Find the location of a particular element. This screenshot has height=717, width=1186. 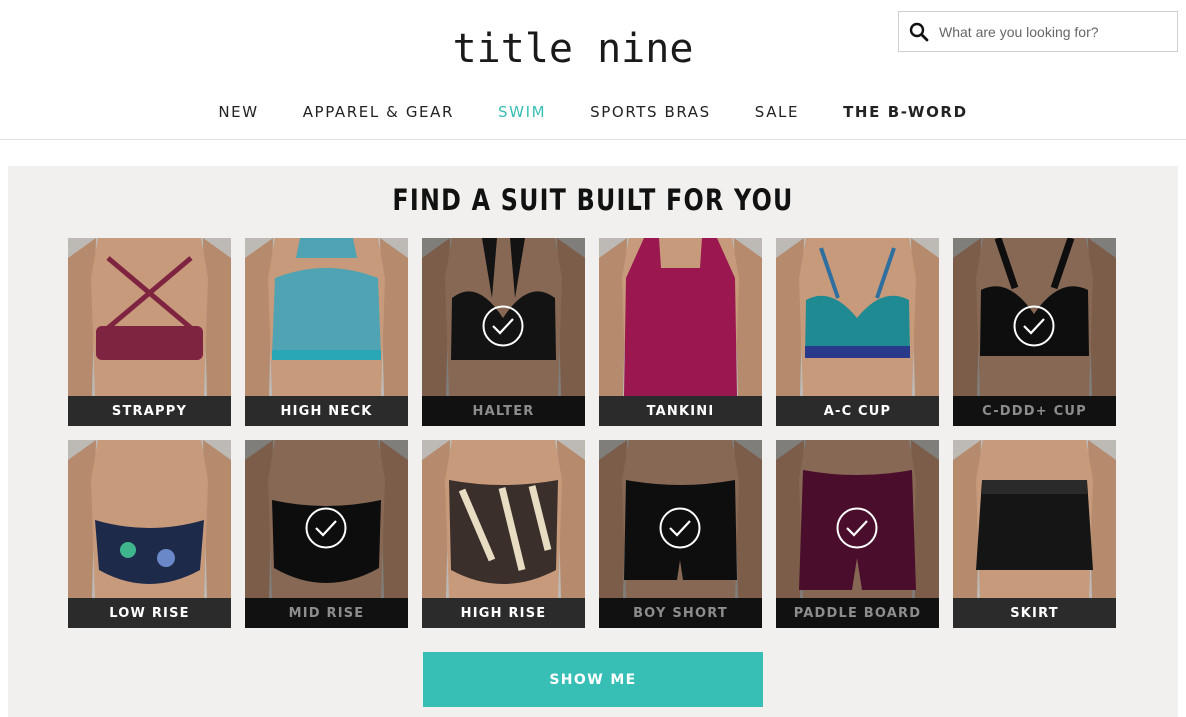

search-box is located at coordinates (1038, 31).